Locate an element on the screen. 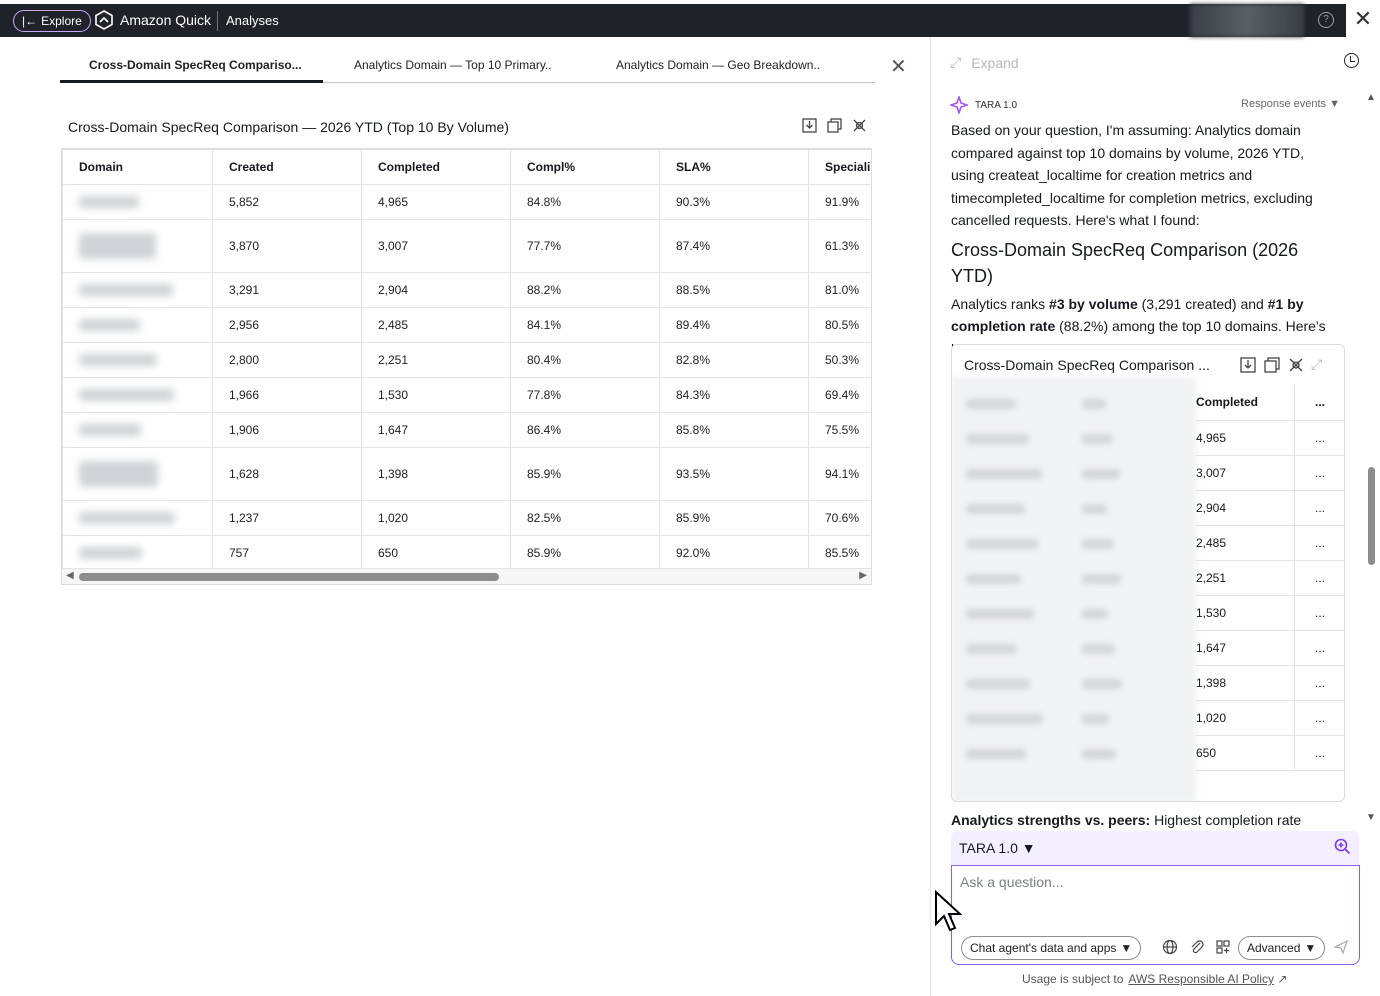 The height and width of the screenshot is (996, 1380). column-header: SLA% is located at coordinates (734, 167).